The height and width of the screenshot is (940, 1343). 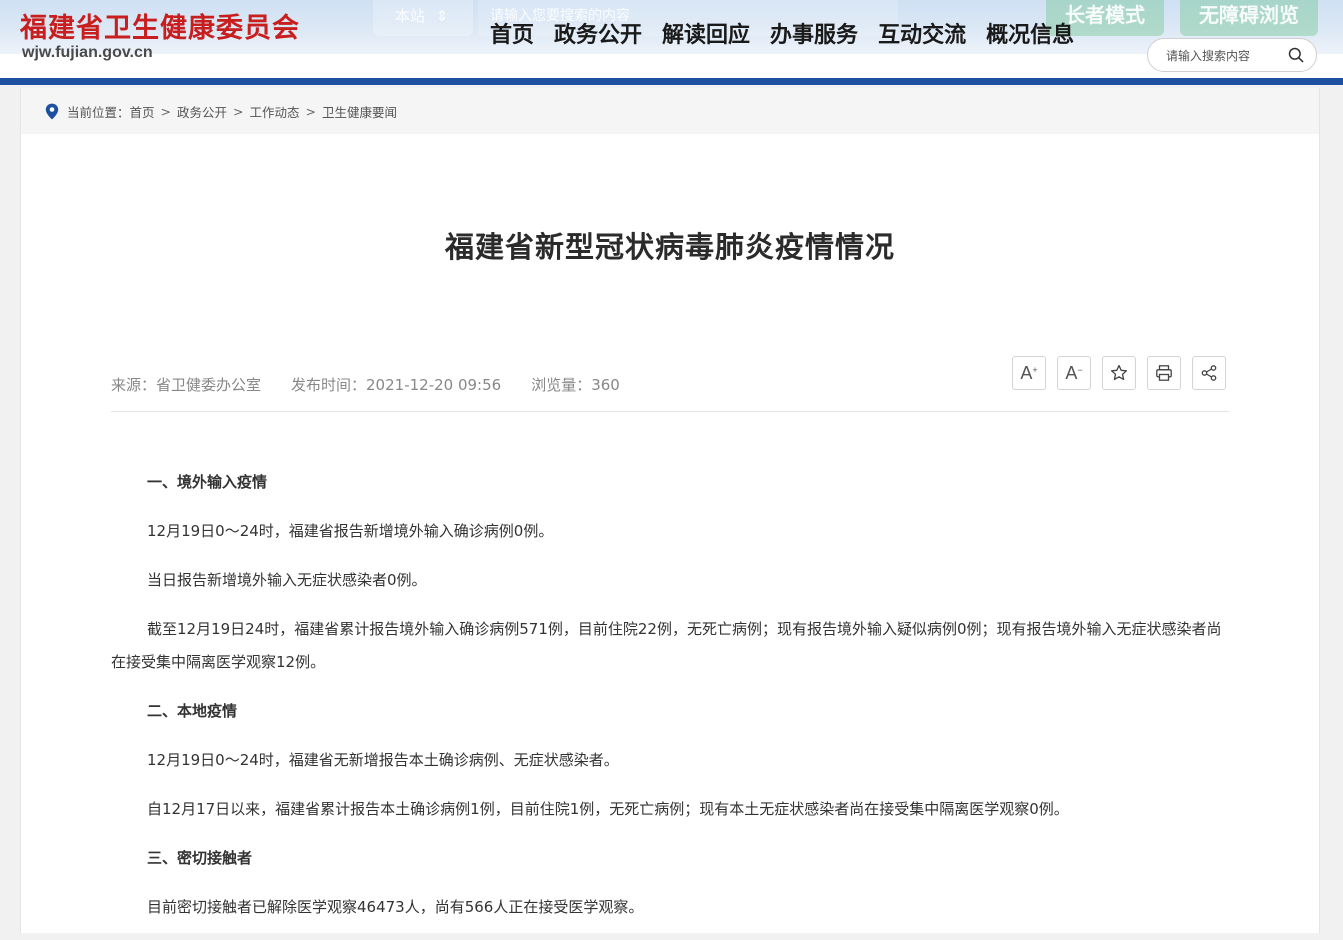 What do you see at coordinates (192, 711) in the screenshot?
I see `section-heading-local: 二、本地疫情` at bounding box center [192, 711].